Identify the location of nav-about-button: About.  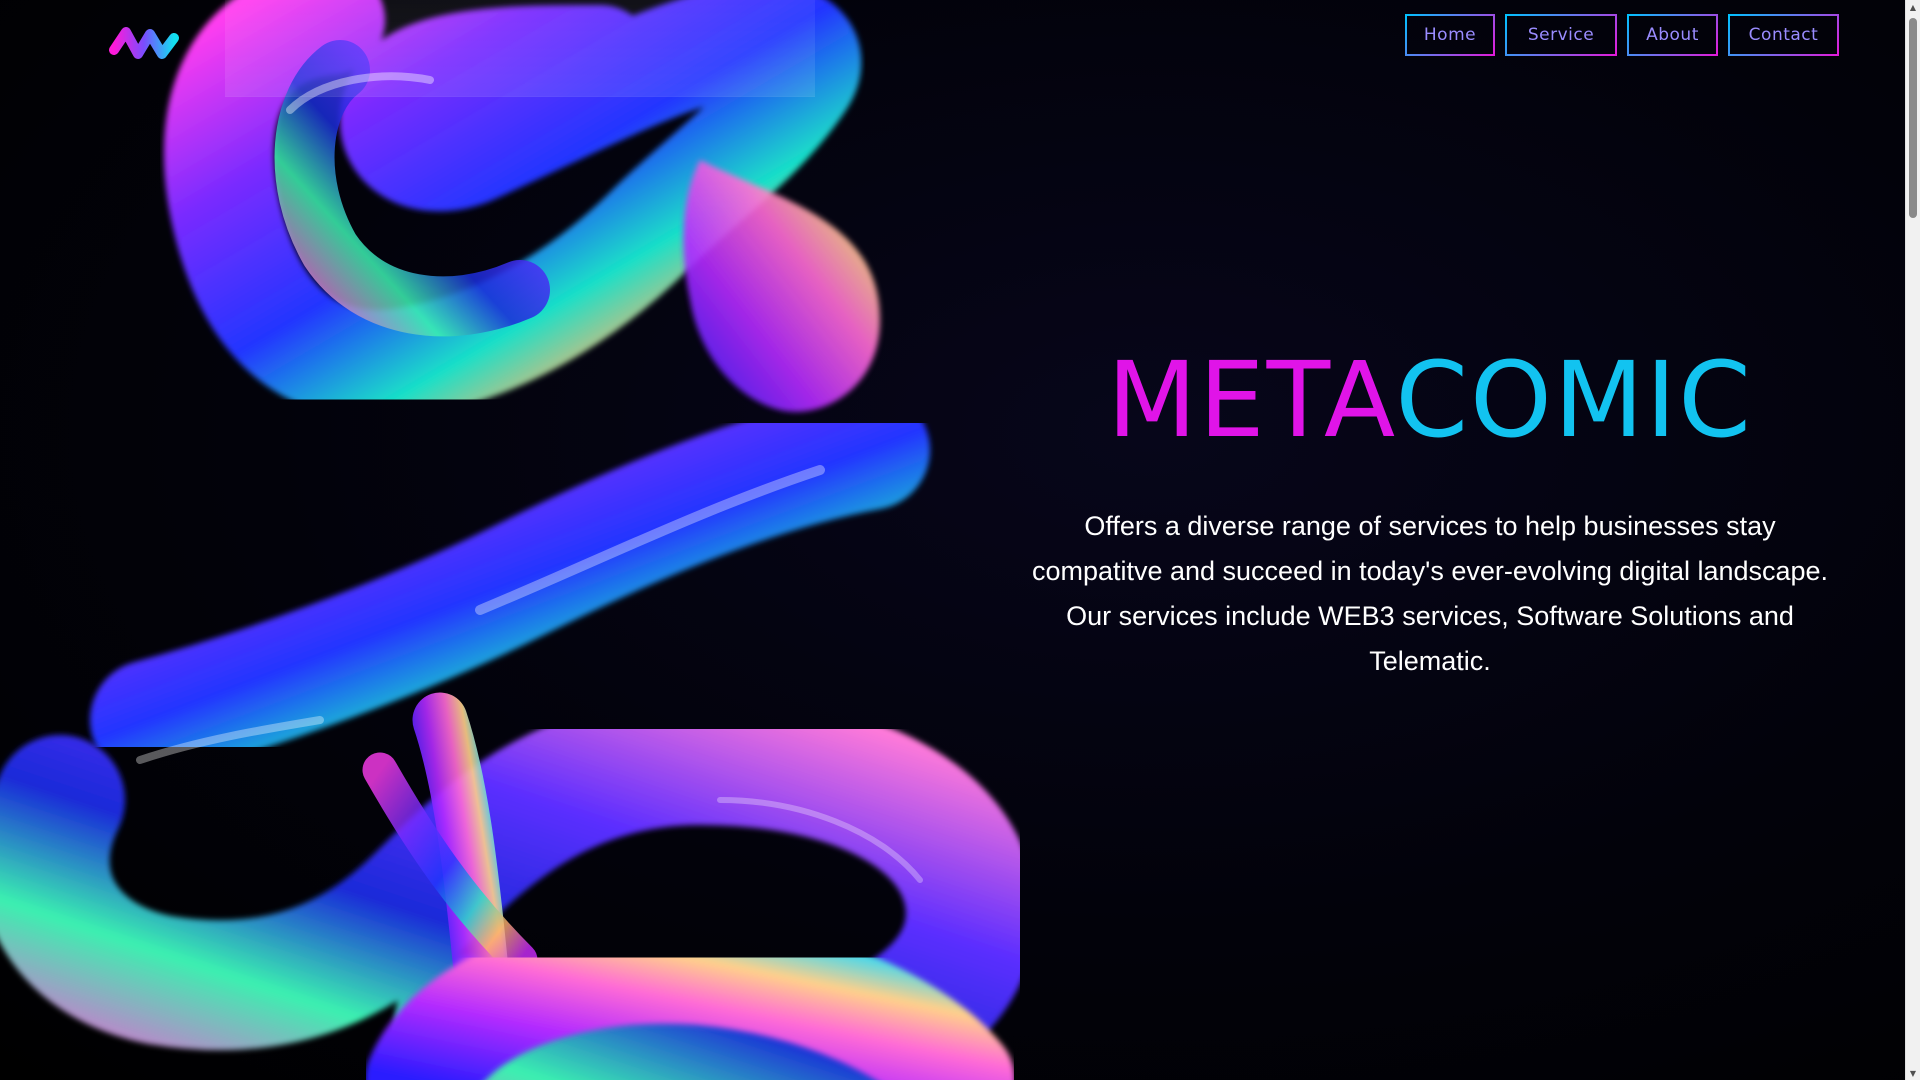
(1672, 35).